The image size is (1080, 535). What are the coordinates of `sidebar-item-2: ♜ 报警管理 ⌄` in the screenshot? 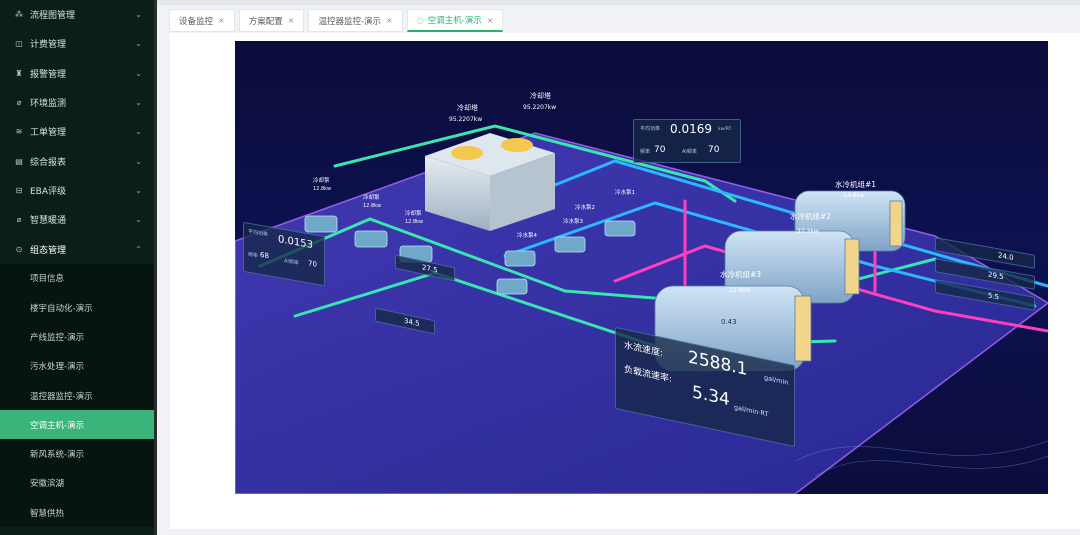 It's located at (77, 73).